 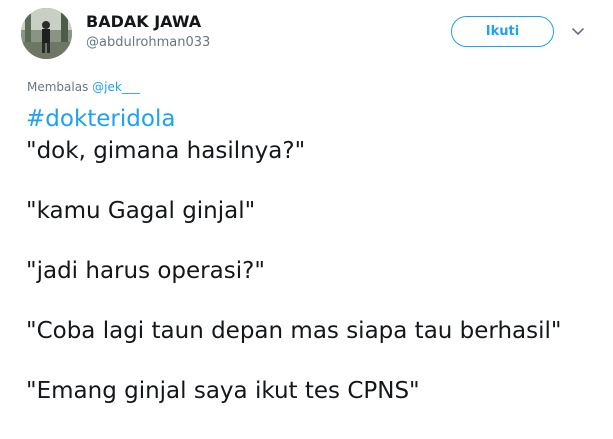 What do you see at coordinates (223, 390) in the screenshot?
I see `tweet-line: "Emang ginjal saya ikut tes CPNS"` at bounding box center [223, 390].